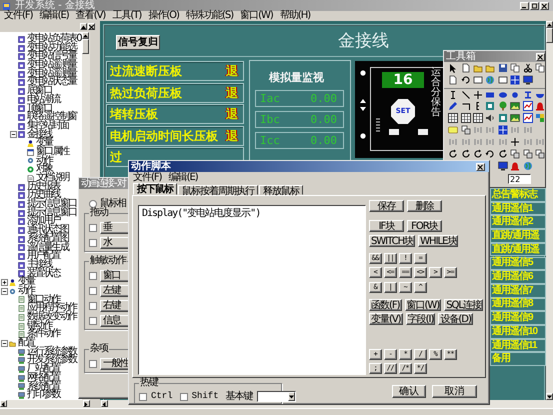  I want to click on menu-item: 文件(F), so click(18, 16).